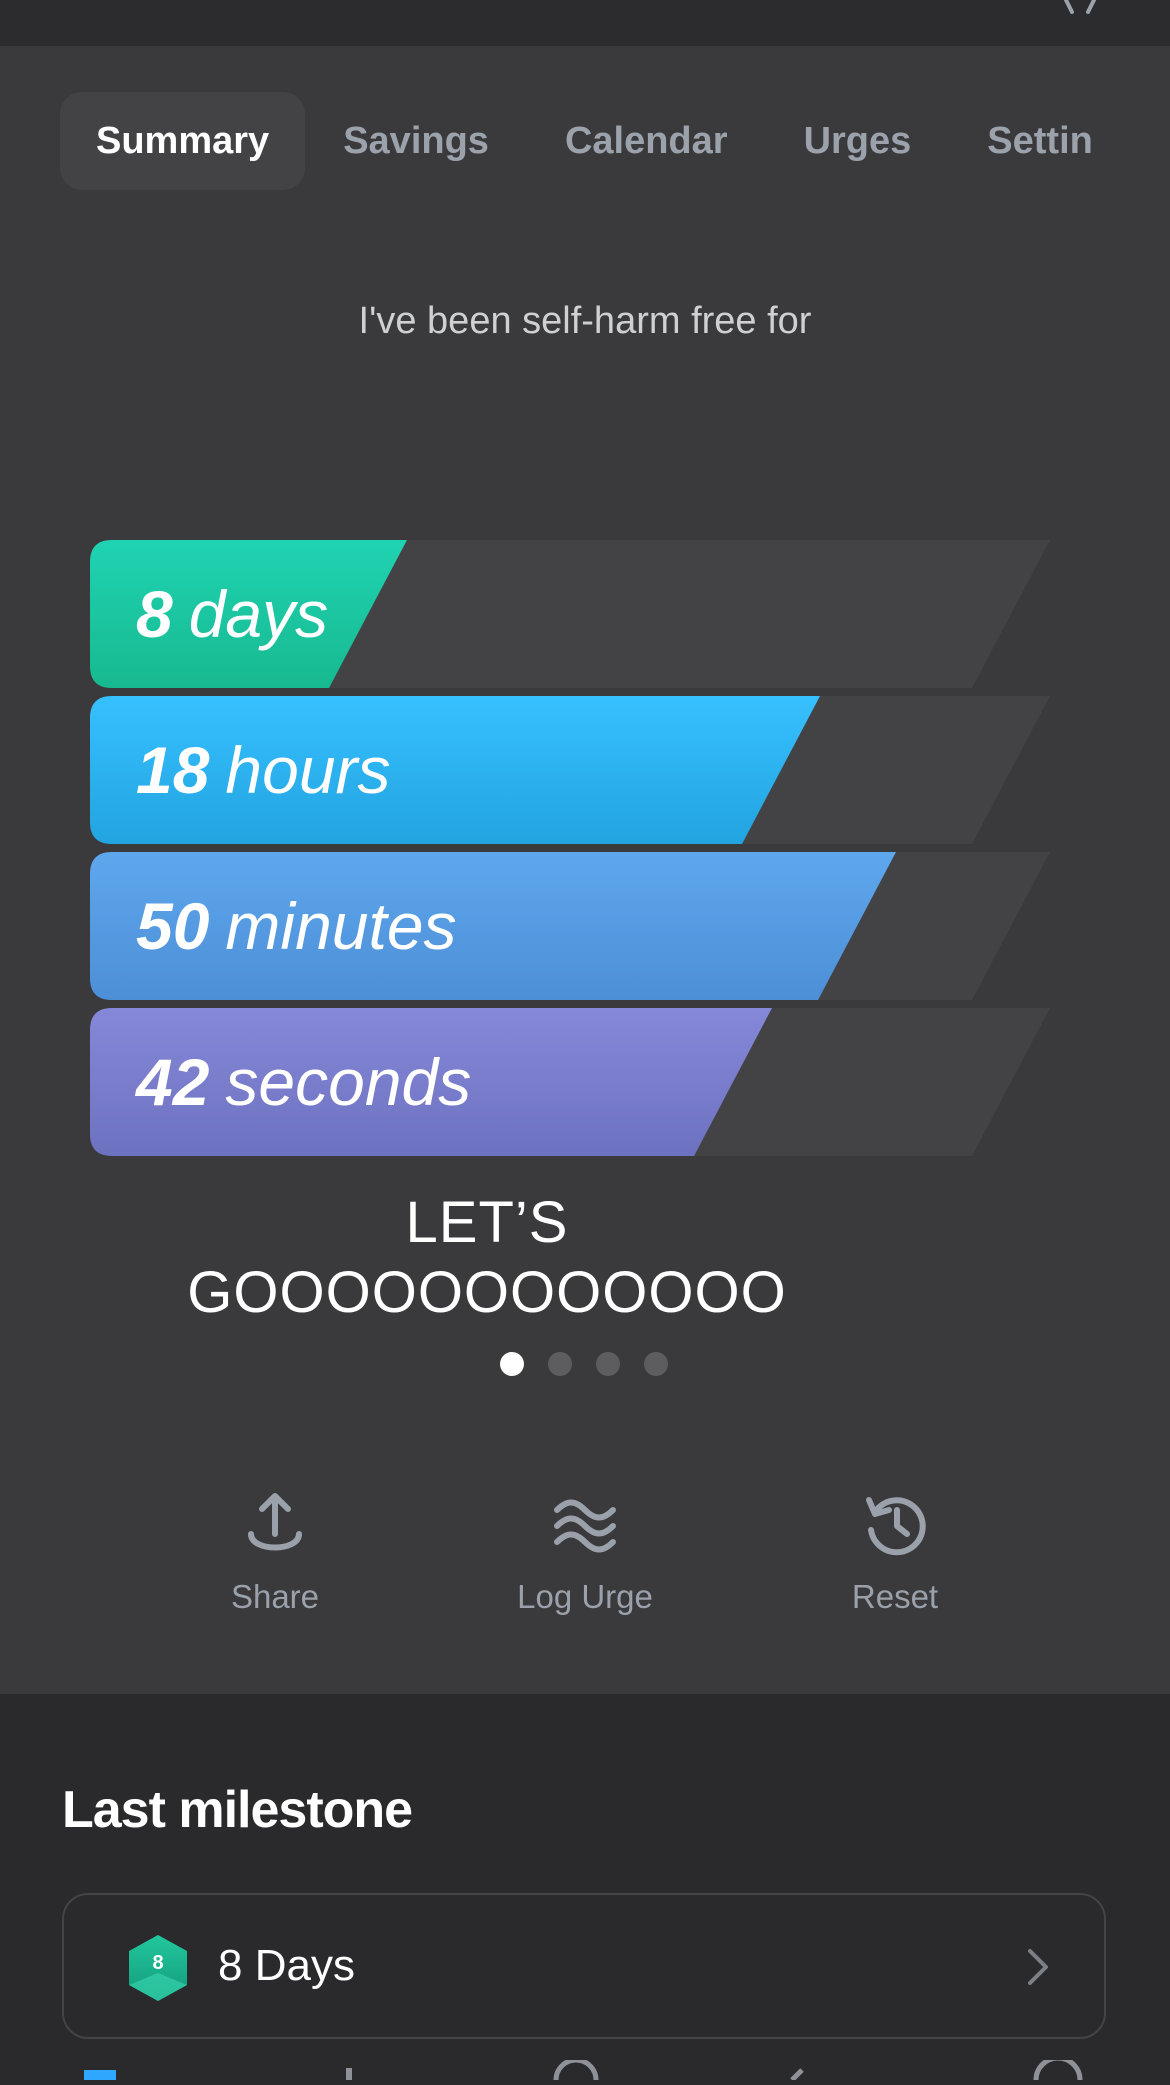 This screenshot has width=1170, height=2085. Describe the element at coordinates (263, 770) in the screenshot. I see `hours-label: 18 hours` at that location.